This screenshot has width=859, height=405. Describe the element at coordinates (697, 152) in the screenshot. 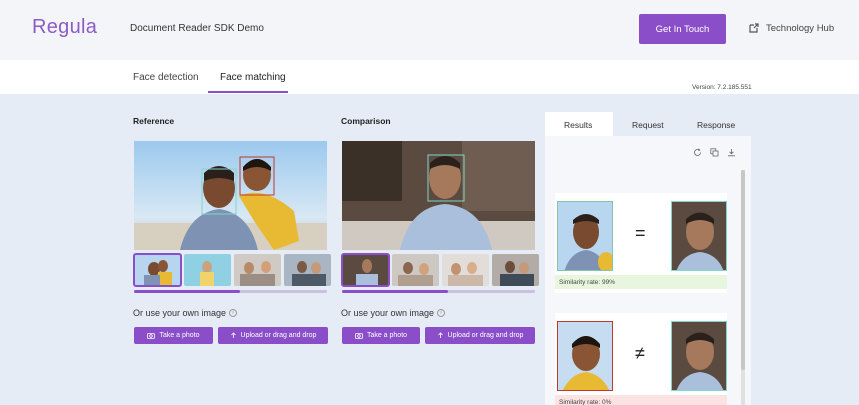

I see `refresh-icon` at that location.